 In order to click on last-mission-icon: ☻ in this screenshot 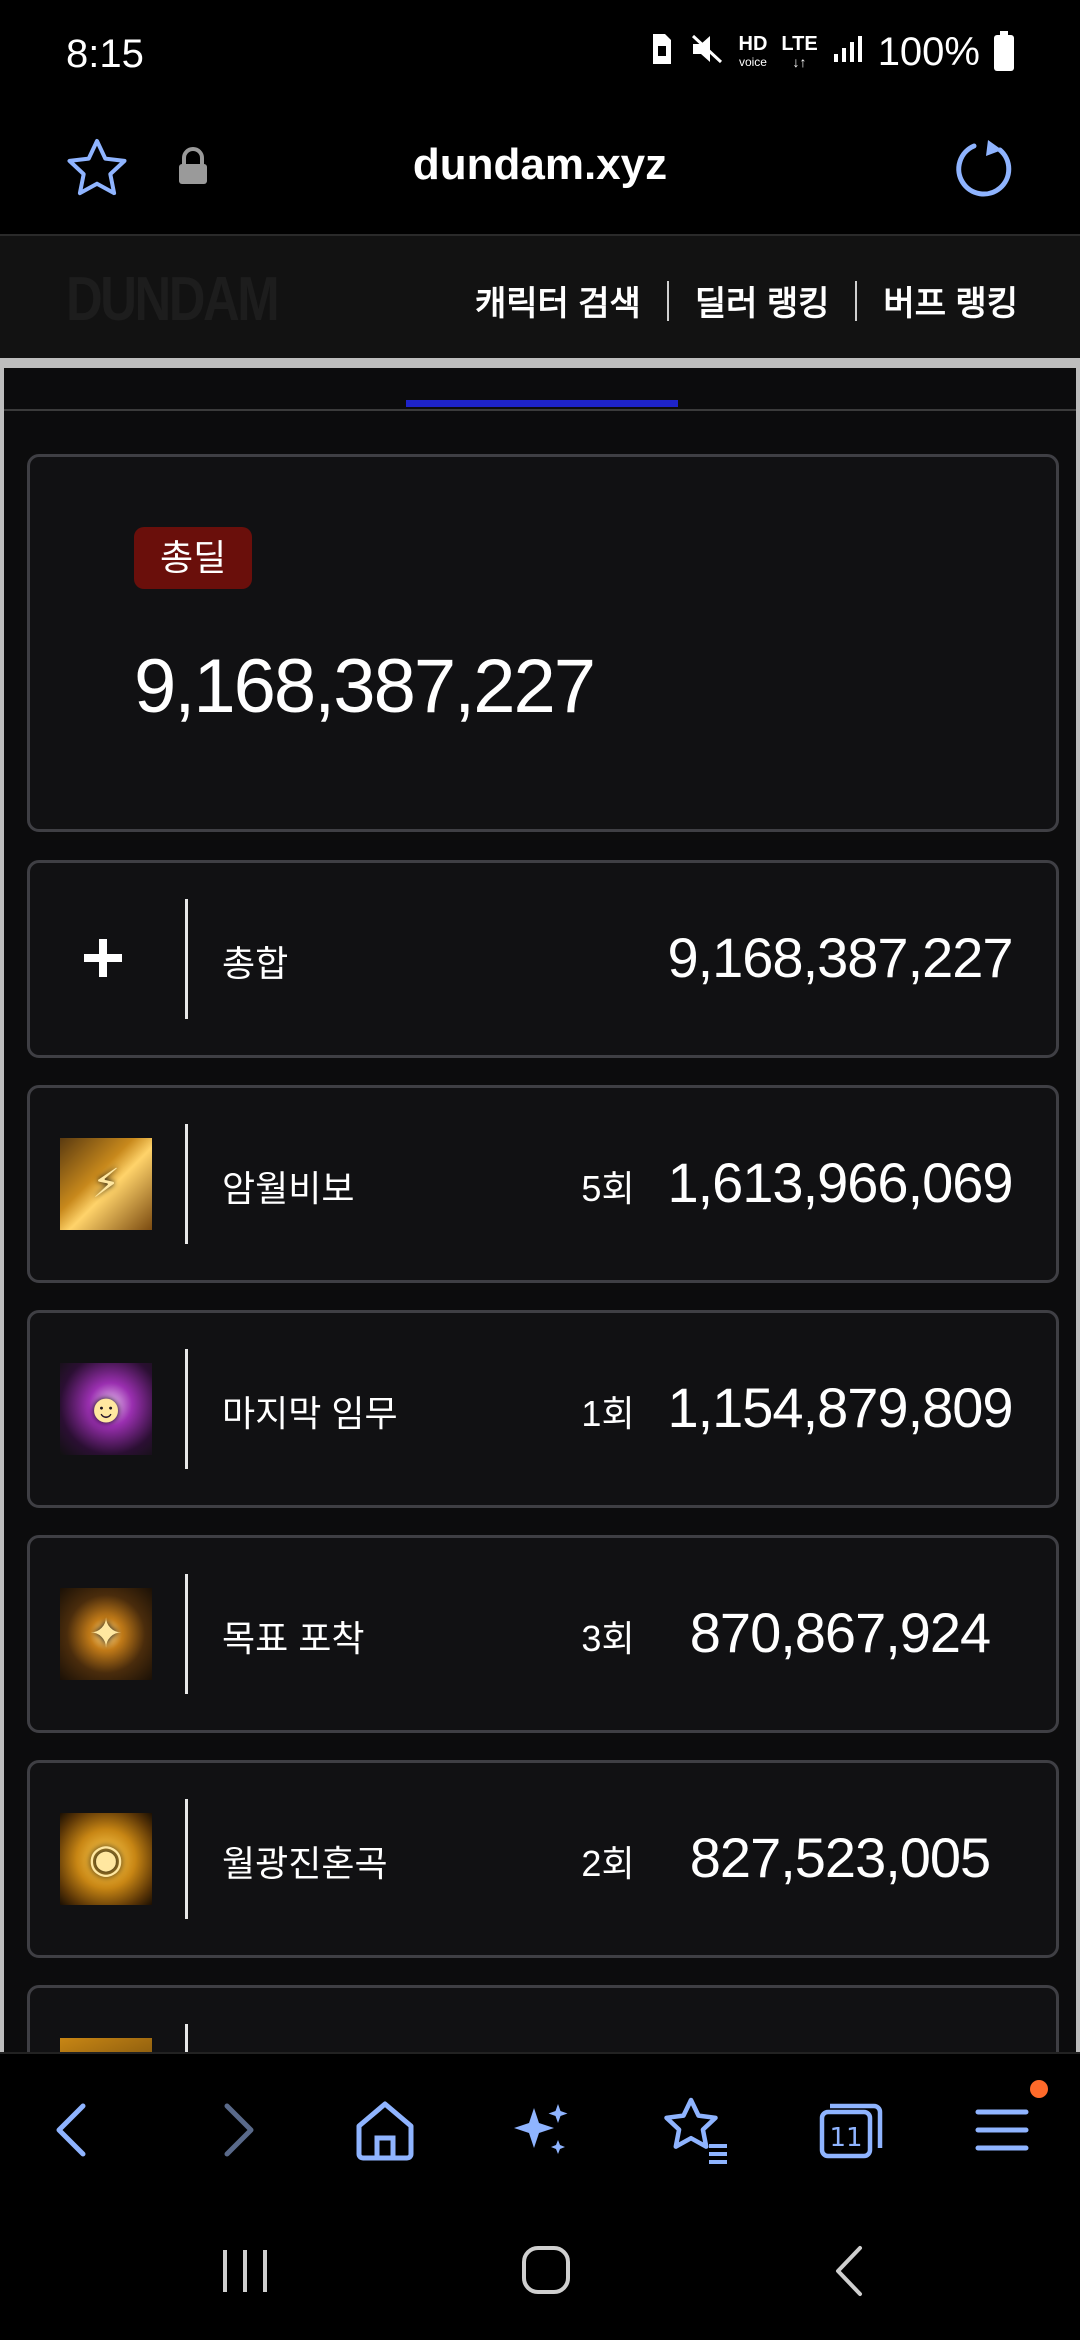, I will do `click(106, 1409)`.